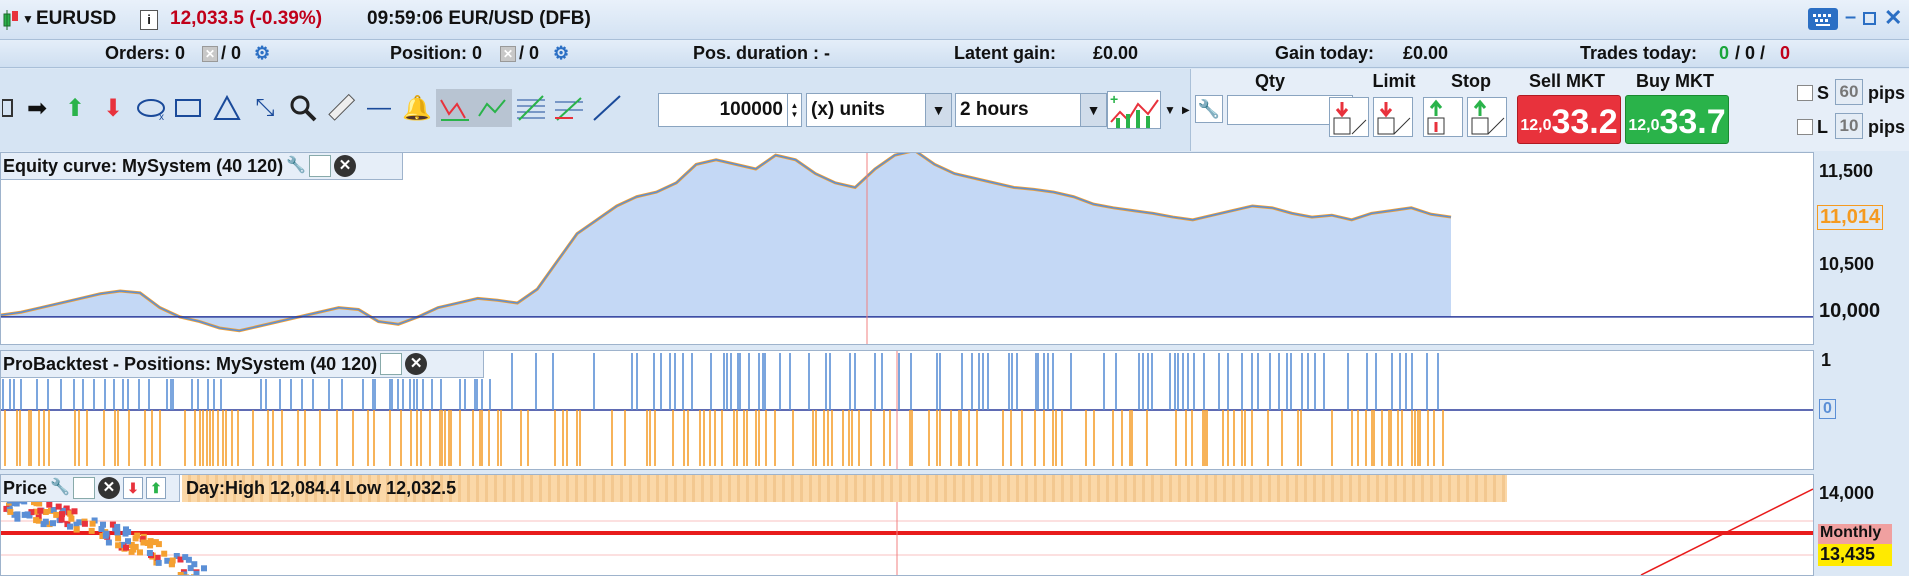 The image size is (1909, 576). I want to click on sell-mkt-button: 12,0 33.2, so click(1569, 119).